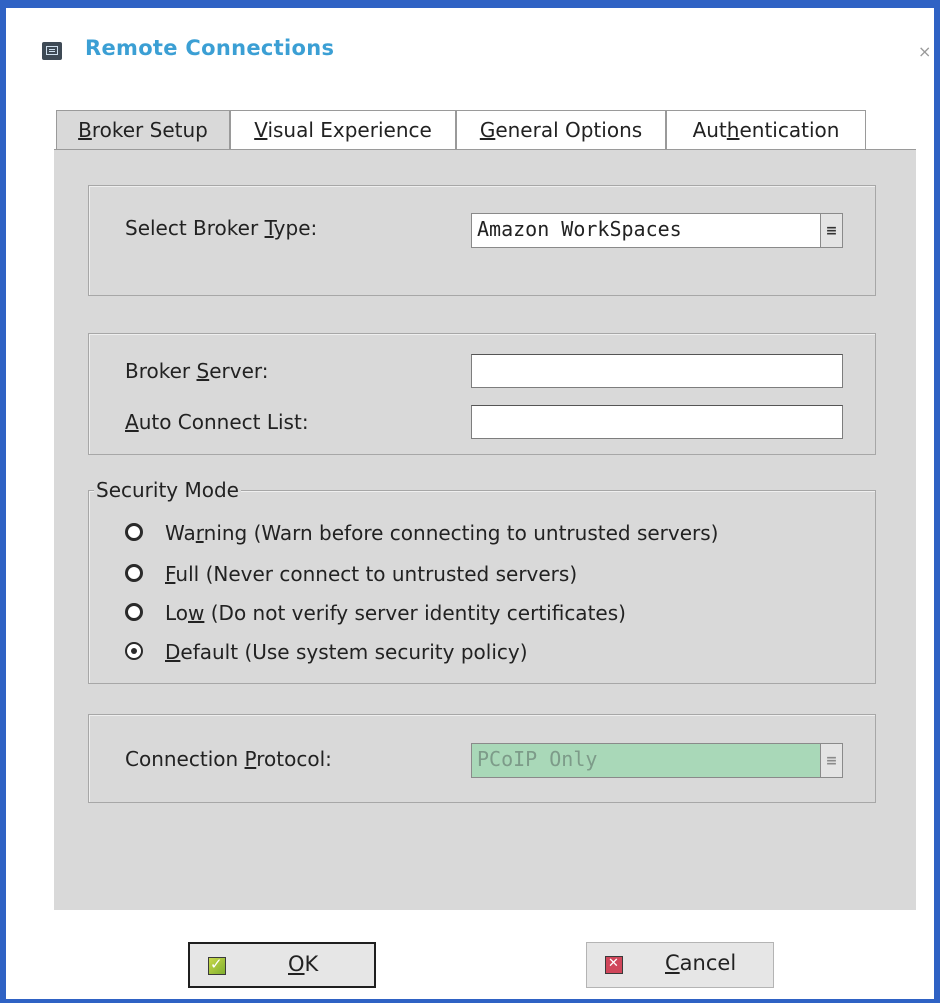 This screenshot has width=940, height=1003. I want to click on tab-visual-experience: Visual Experience, so click(343, 130).